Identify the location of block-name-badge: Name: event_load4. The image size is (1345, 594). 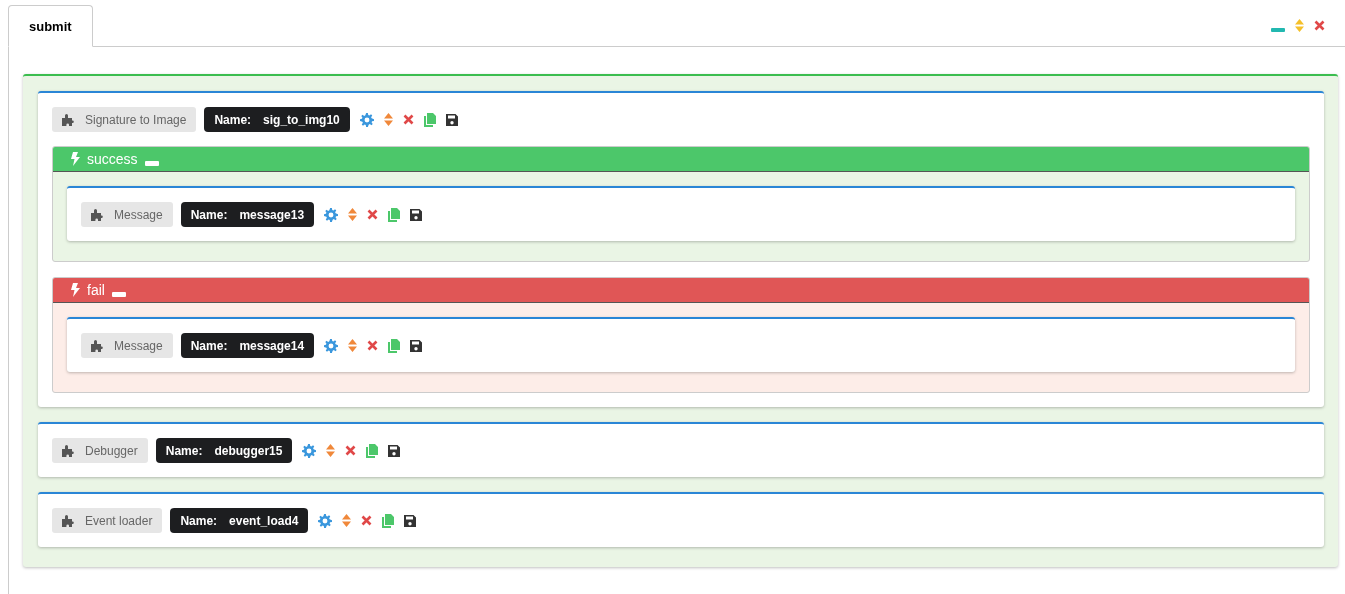
(239, 520).